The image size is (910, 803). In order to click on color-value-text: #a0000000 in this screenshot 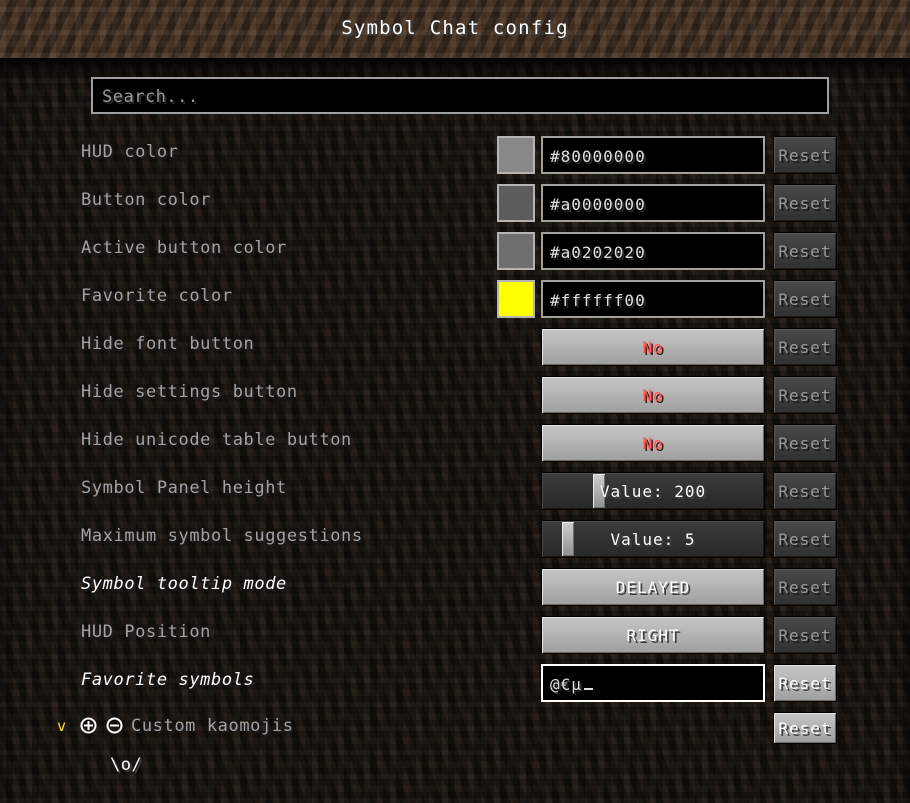, I will do `click(598, 204)`.